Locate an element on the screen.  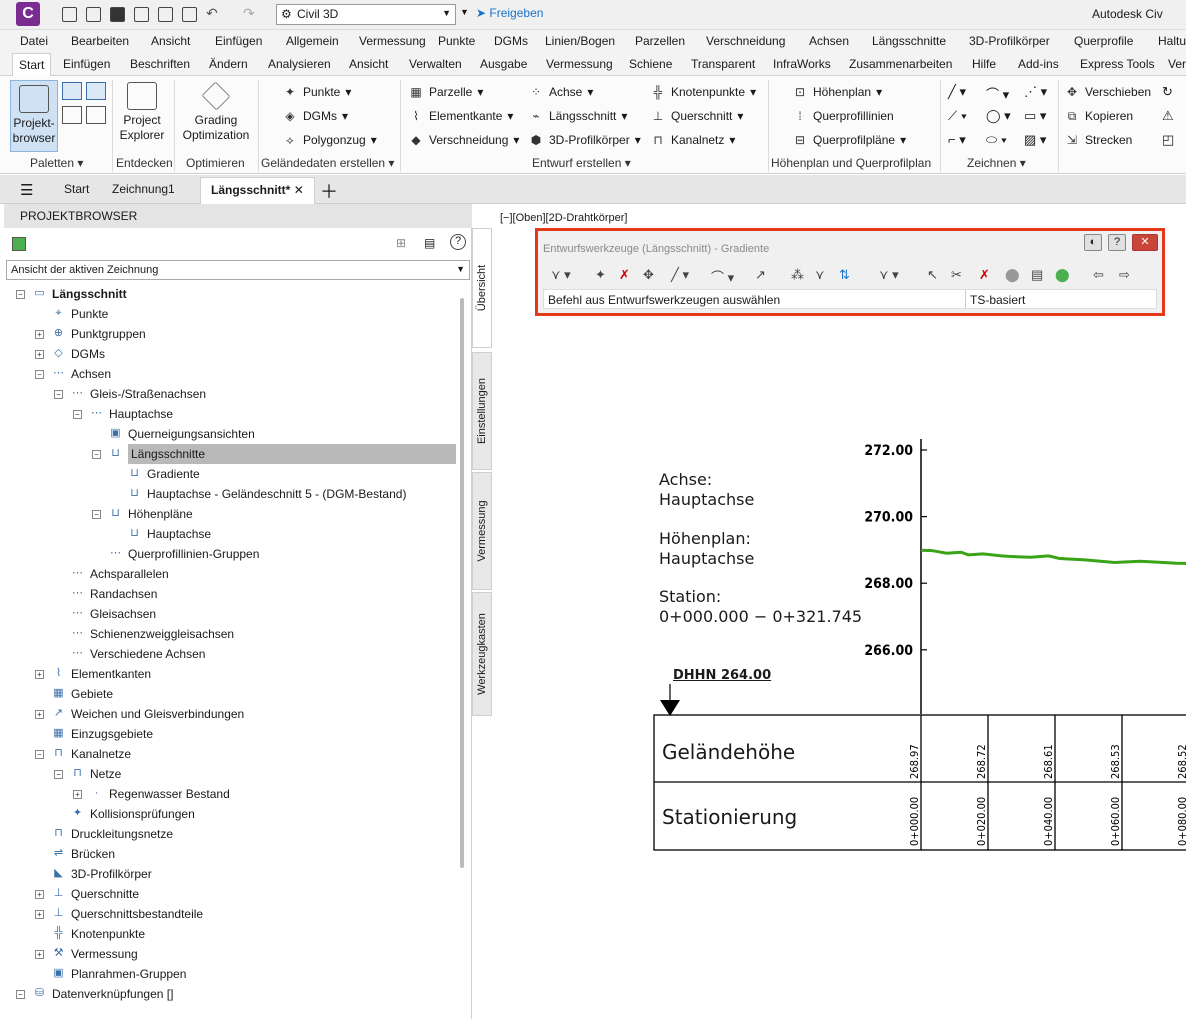
doctab-laengsschnitt: Längsschnitt* ✕ is located at coordinates (257, 191).